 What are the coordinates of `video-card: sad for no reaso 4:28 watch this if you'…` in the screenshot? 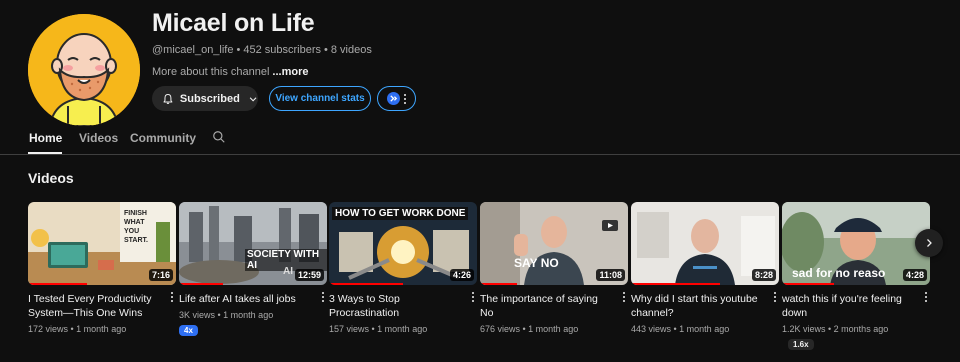 It's located at (856, 277).